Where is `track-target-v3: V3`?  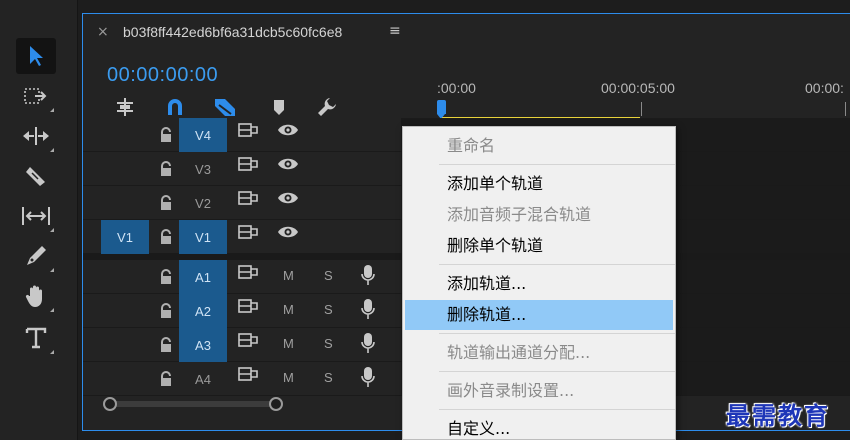
track-target-v3: V3 is located at coordinates (203, 169).